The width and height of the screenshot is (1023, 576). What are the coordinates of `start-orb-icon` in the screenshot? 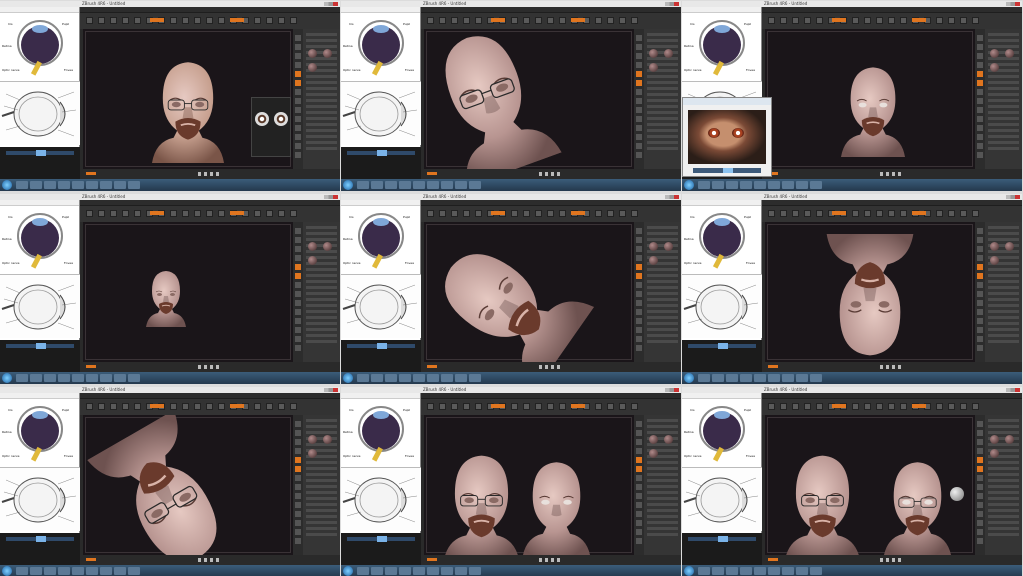 It's located at (7, 185).